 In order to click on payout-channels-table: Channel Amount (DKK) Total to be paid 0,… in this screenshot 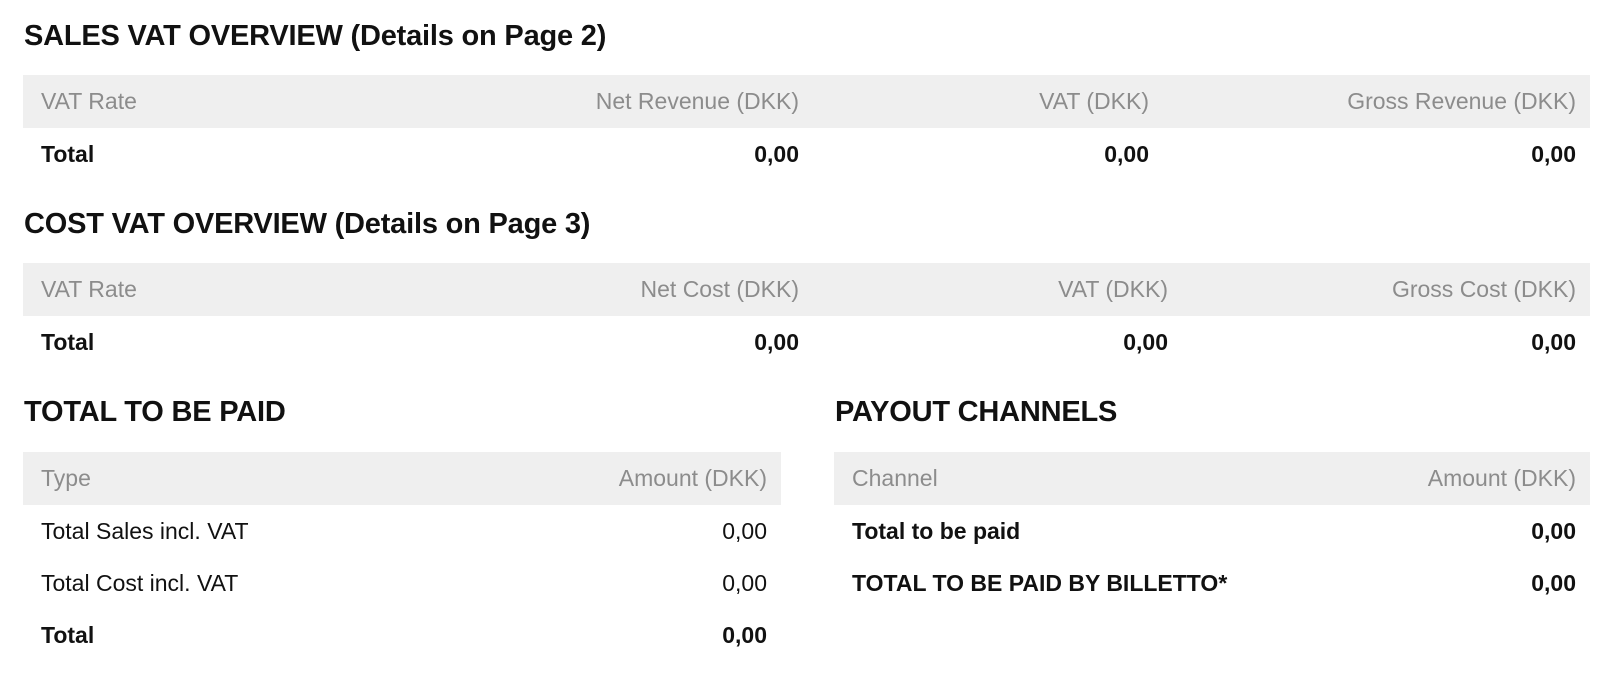, I will do `click(1212, 530)`.